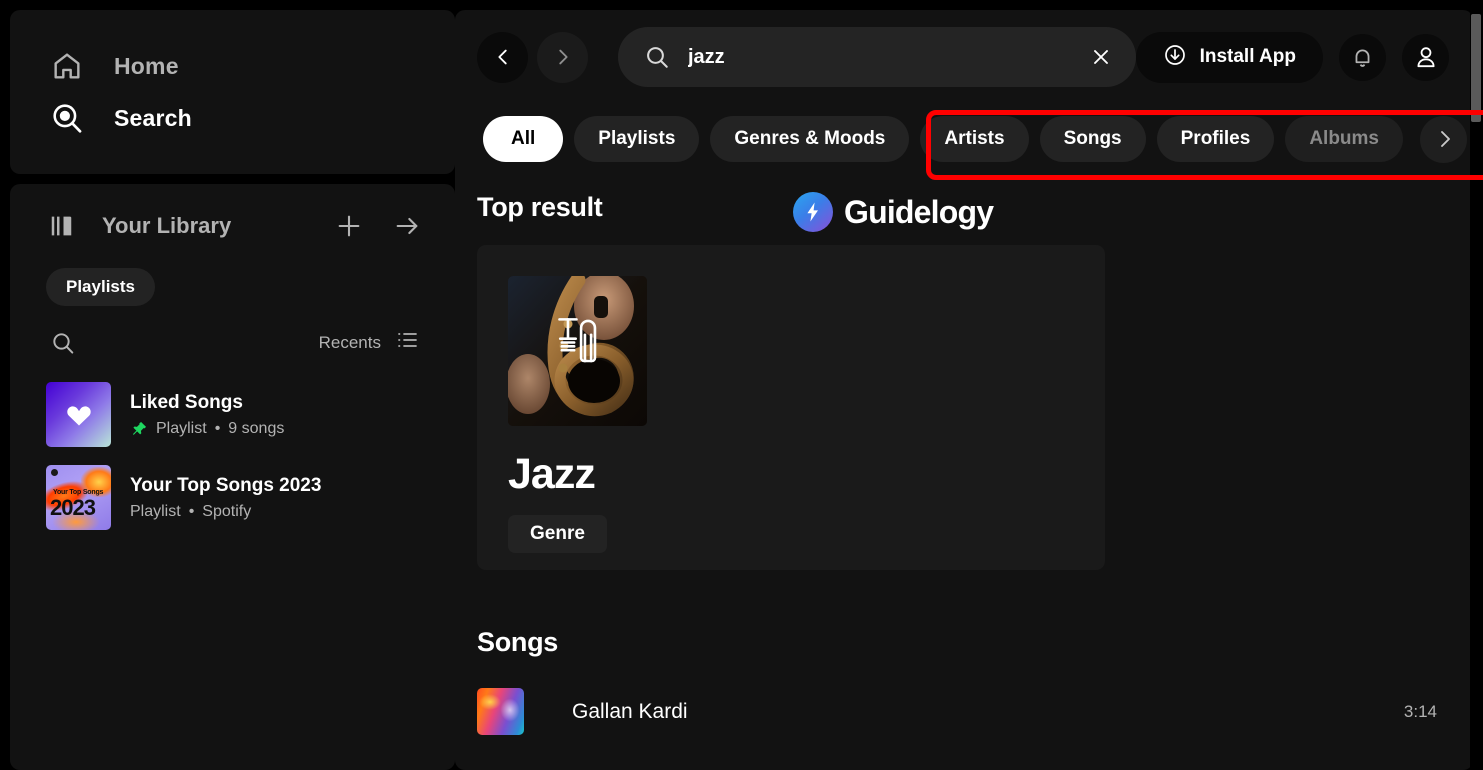 The image size is (1483, 770). I want to click on list-item-meta: Liked Songs Playlist • 9 songs, so click(207, 415).